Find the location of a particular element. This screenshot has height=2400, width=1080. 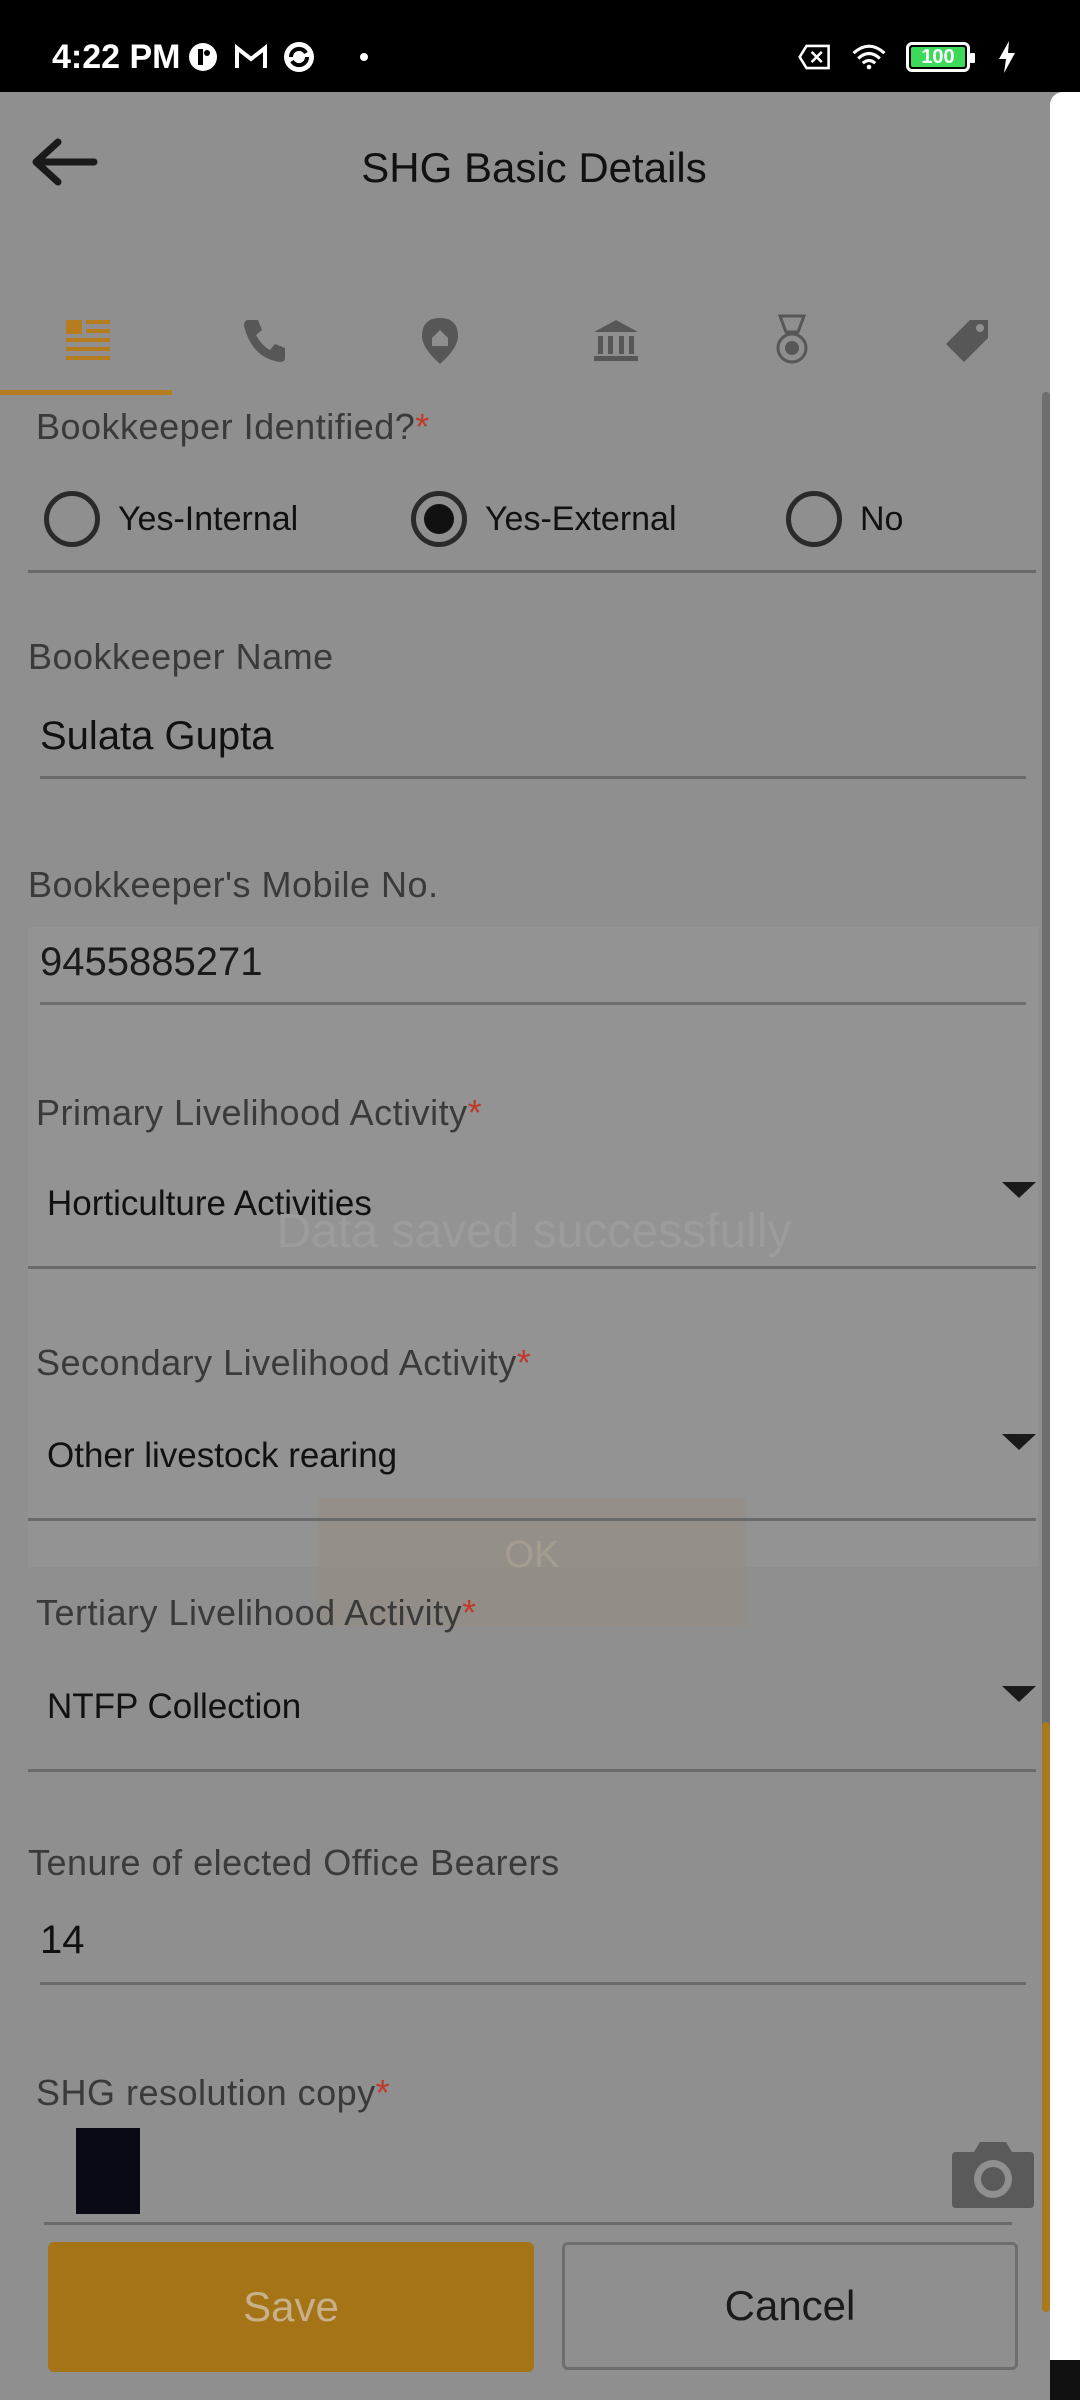

tab-tags is located at coordinates (968, 357).